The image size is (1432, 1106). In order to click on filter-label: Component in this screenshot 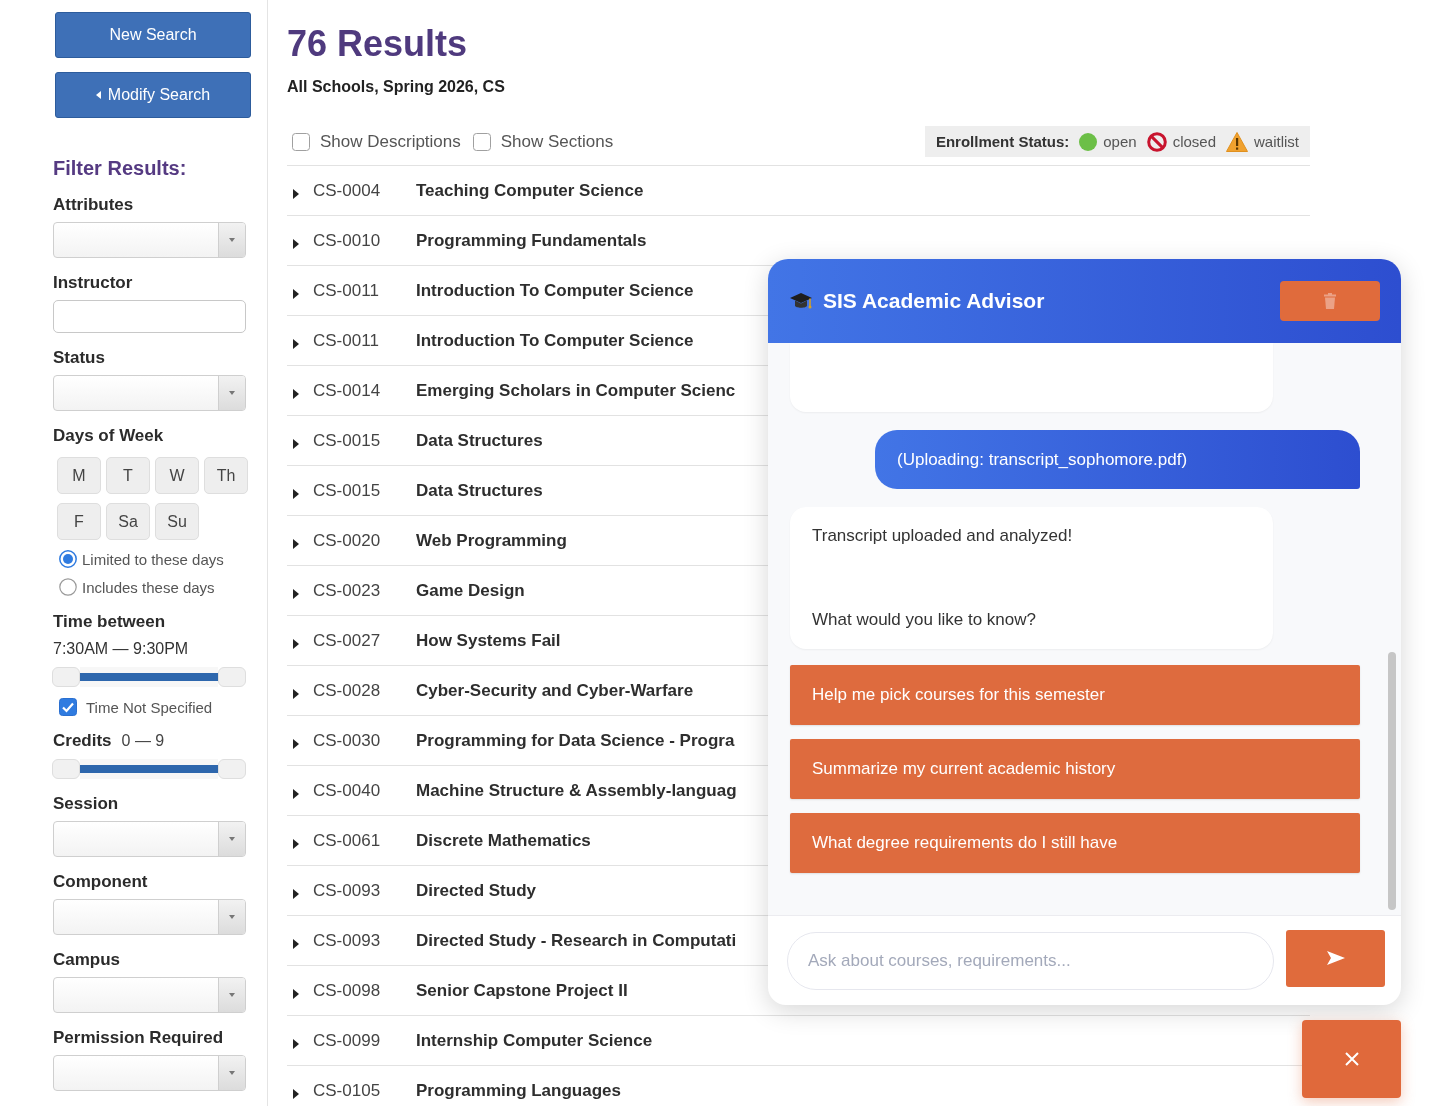, I will do `click(101, 882)`.